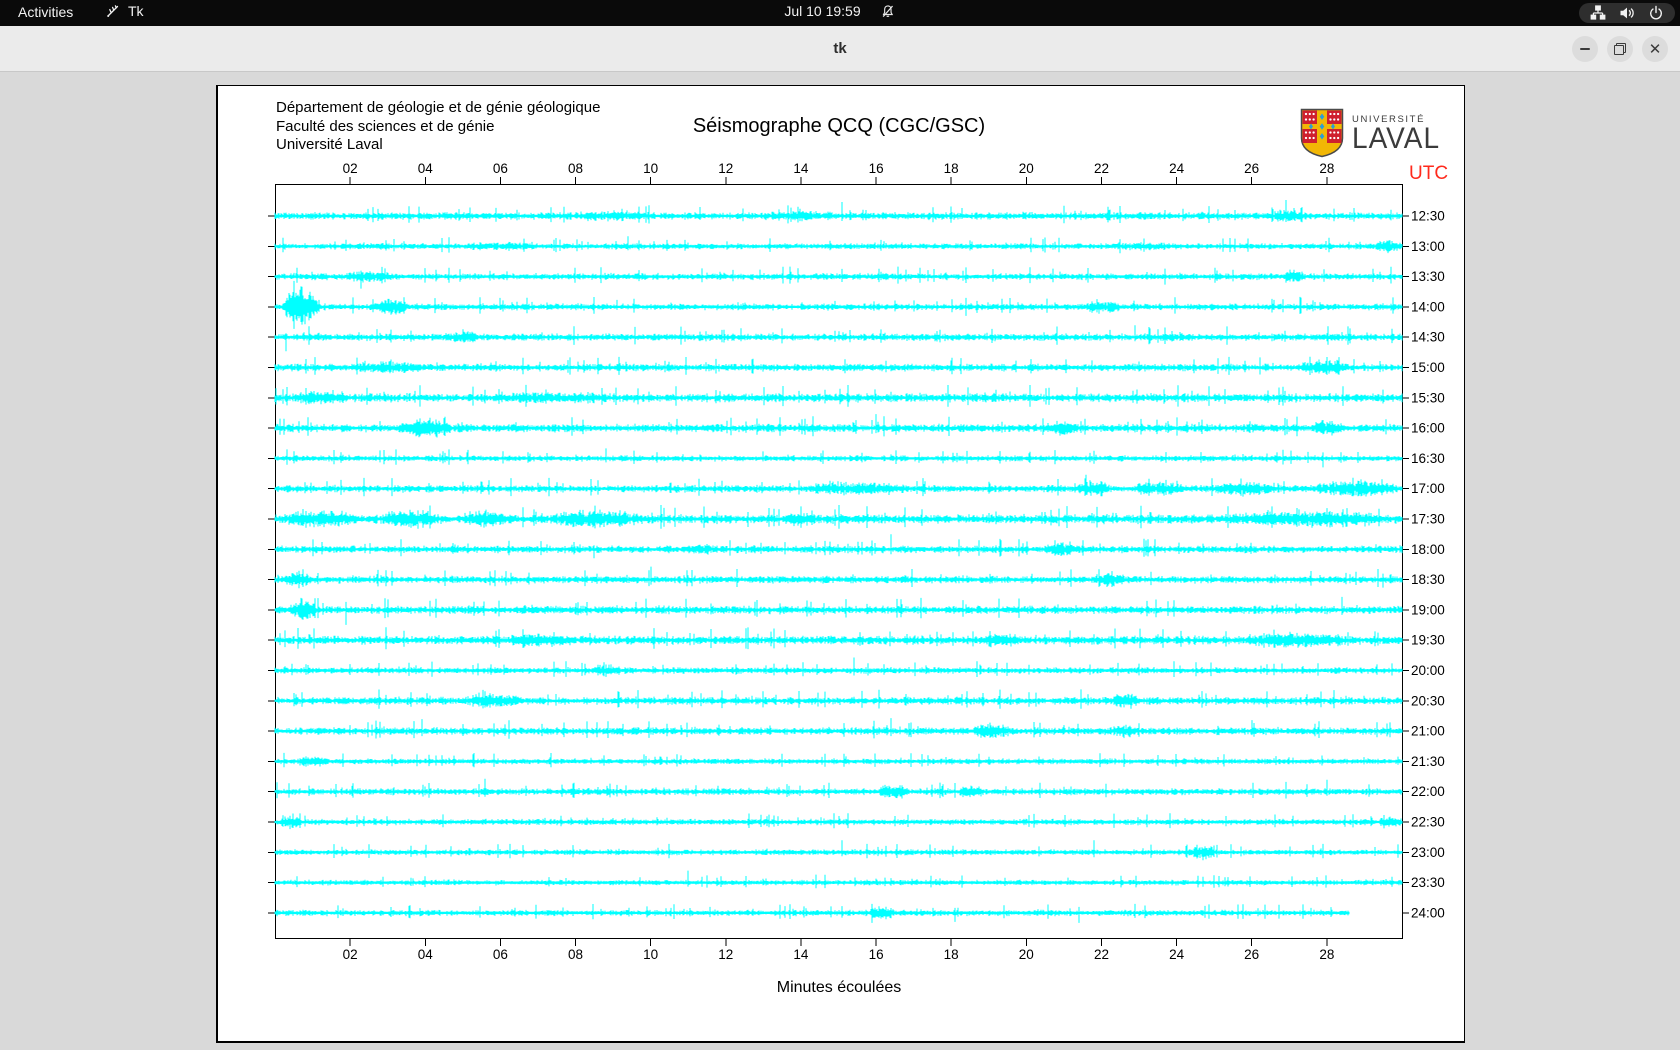  Describe the element at coordinates (838, 699) in the screenshot. I see `trace-20:30` at that location.